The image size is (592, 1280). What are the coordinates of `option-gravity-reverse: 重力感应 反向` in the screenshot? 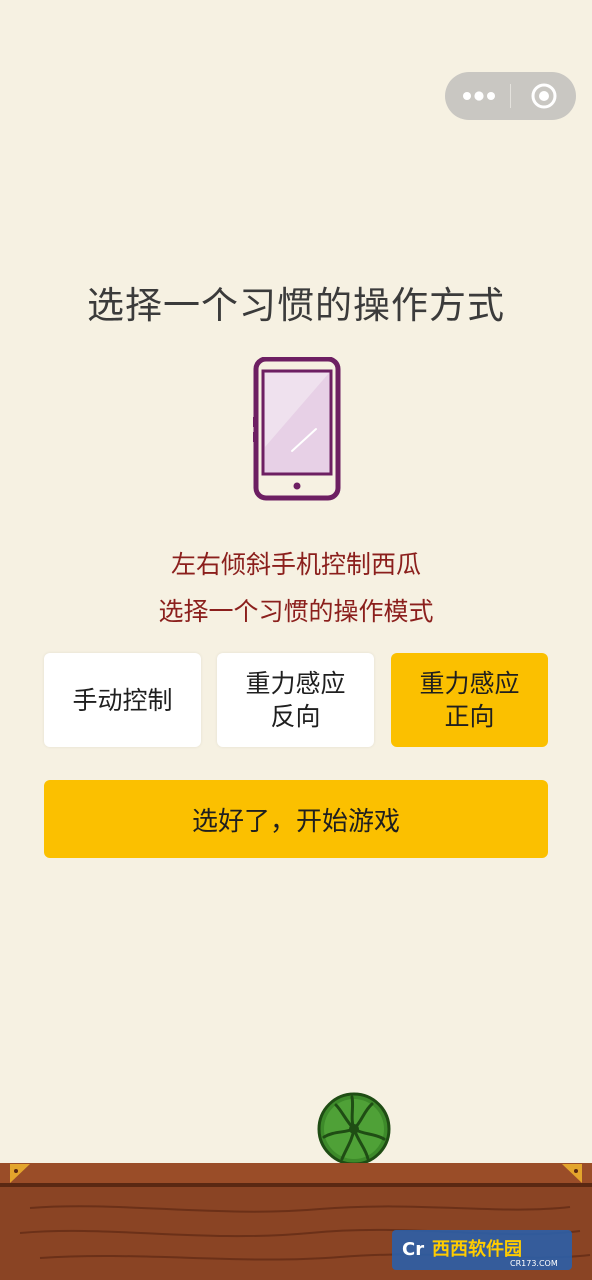 It's located at (295, 700).